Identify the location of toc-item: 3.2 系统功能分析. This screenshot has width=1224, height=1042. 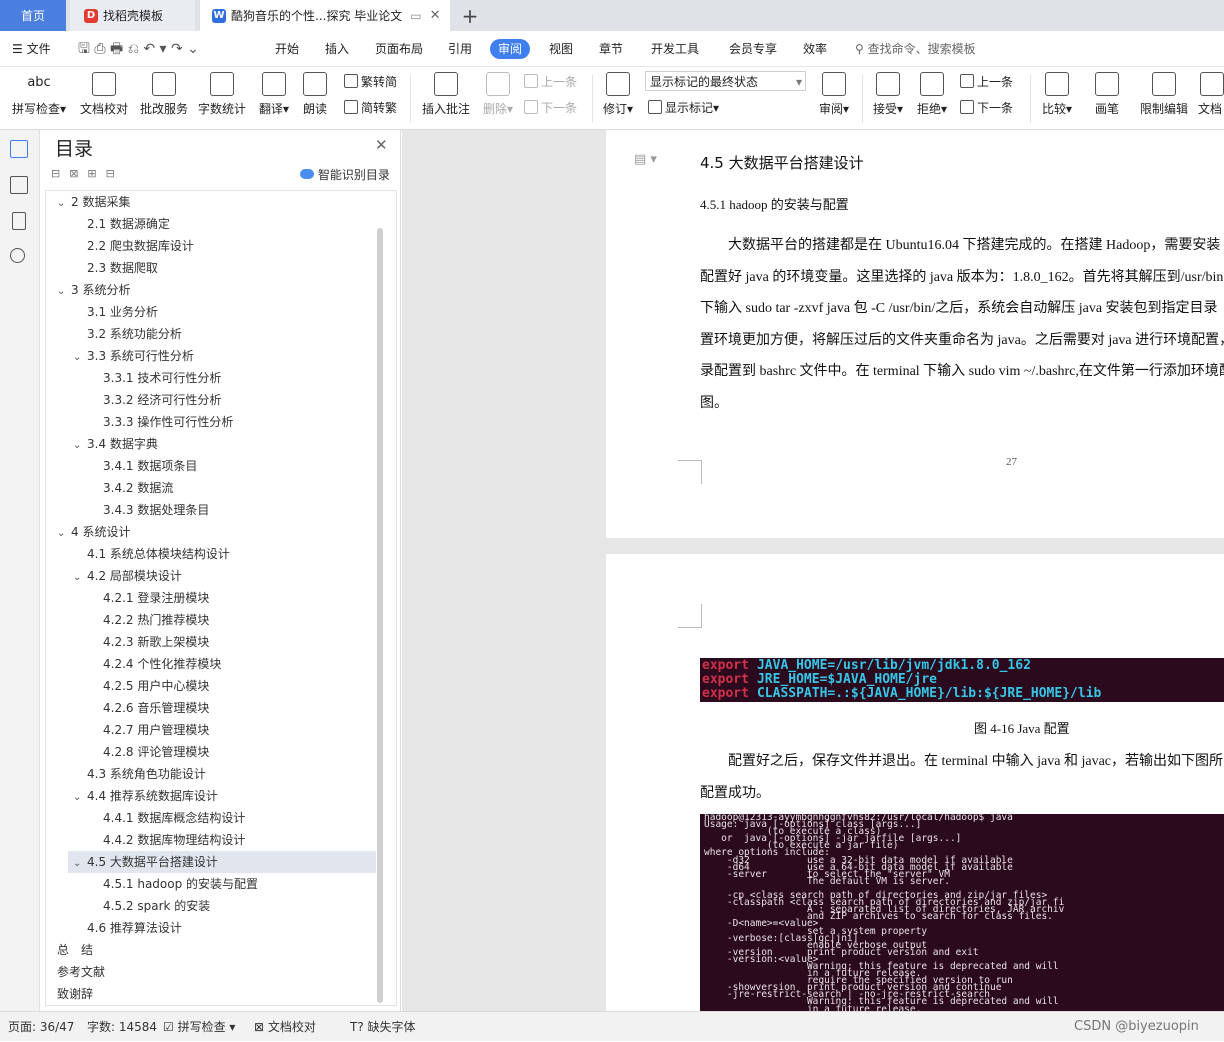
(134, 334).